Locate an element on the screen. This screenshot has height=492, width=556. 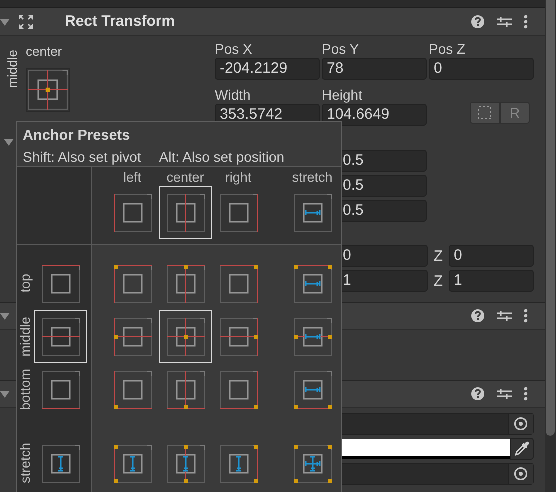
field-label: Height is located at coordinates (343, 95).